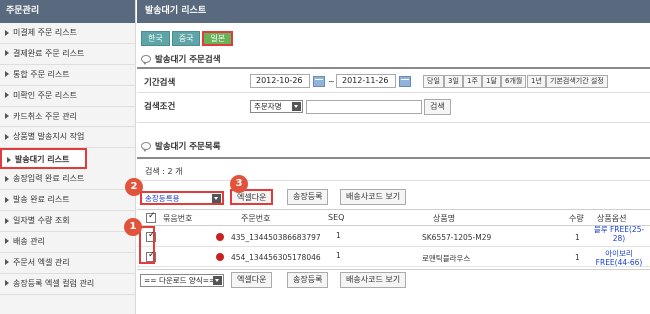 The width and height of the screenshot is (650, 314). I want to click on sidebar-item-label: 발송대기 리스트, so click(42, 160).